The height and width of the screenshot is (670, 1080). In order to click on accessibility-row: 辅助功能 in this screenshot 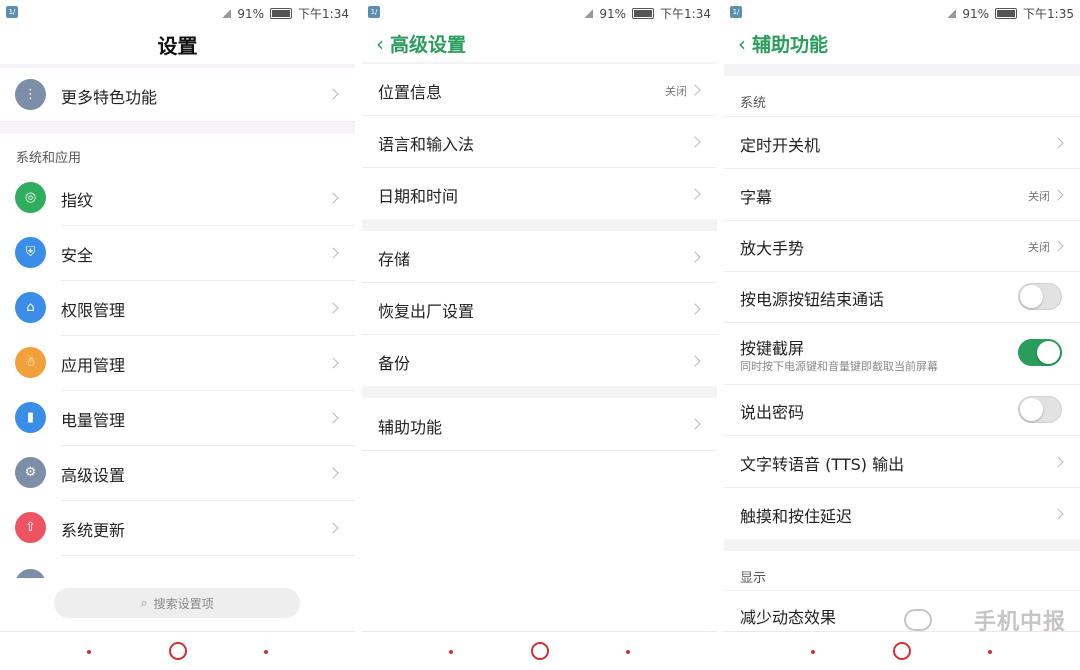, I will do `click(539, 424)`.